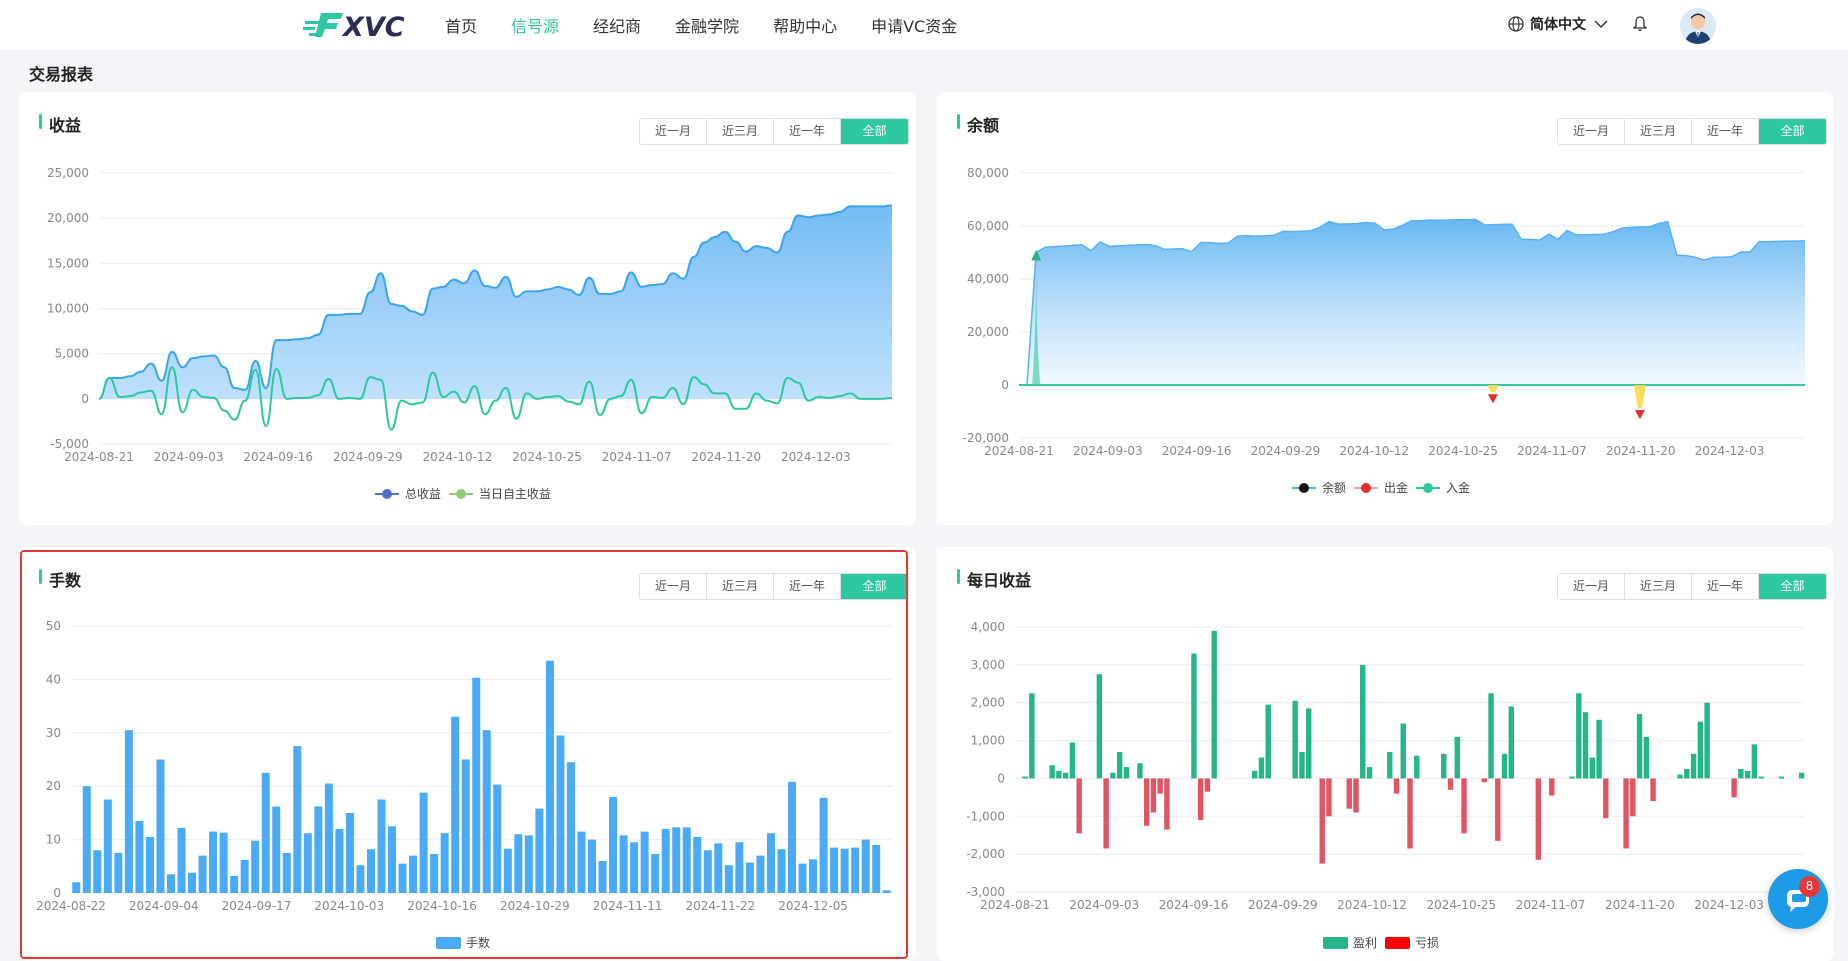 This screenshot has height=961, width=1848. Describe the element at coordinates (373, 26) in the screenshot. I see `svg-text: XVC` at that location.